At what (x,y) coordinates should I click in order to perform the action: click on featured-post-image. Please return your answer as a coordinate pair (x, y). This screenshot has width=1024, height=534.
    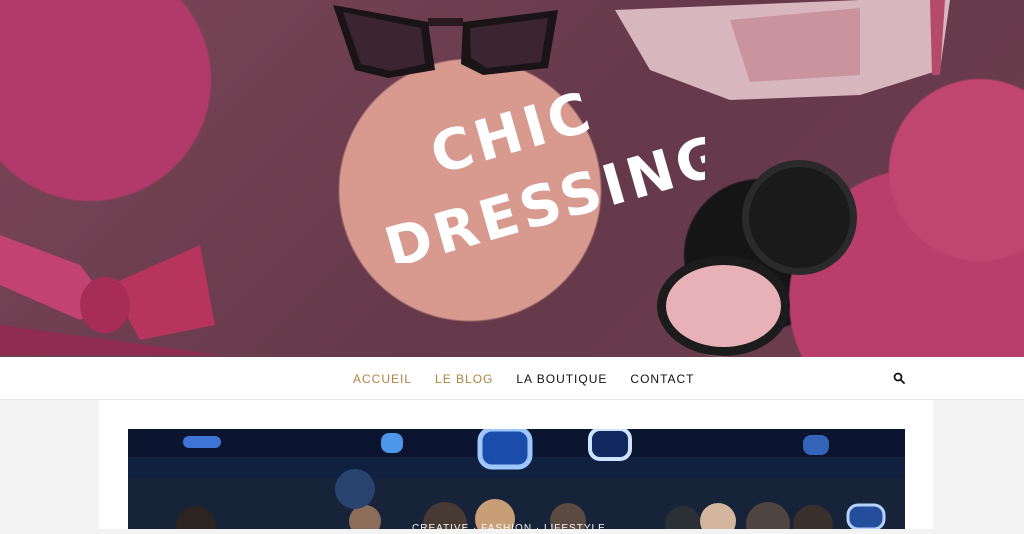
    Looking at the image, I should click on (516, 479).